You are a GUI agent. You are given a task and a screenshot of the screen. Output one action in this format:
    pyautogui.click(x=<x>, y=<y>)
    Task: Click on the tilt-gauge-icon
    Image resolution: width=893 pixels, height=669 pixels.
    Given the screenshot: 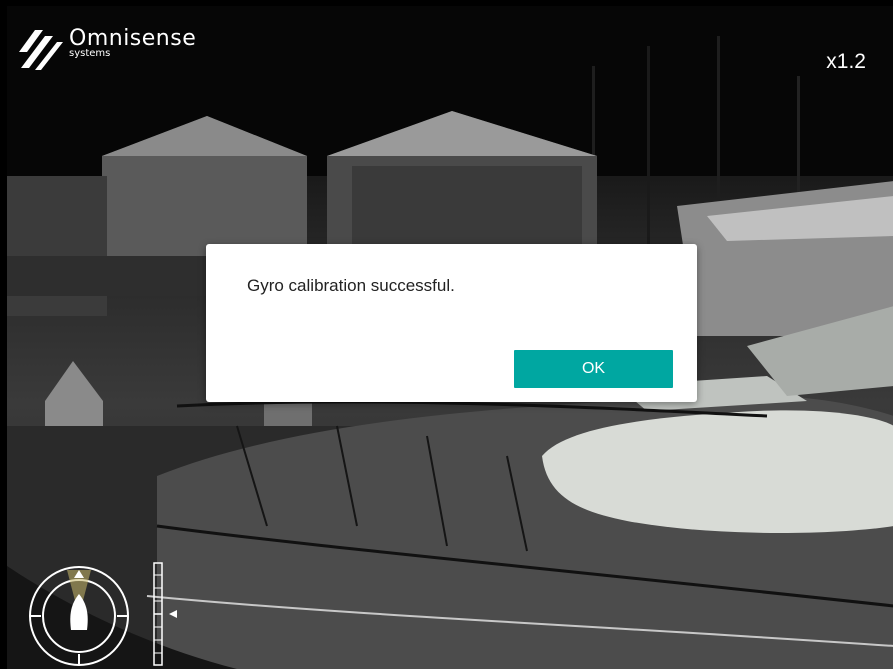 What is the action you would take?
    pyautogui.click(x=165, y=614)
    